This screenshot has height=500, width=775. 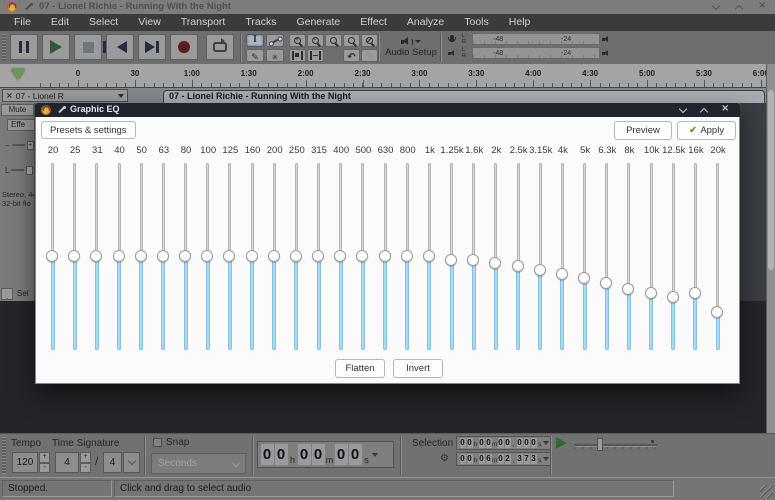 I want to click on mute-button: Mute, so click(x=17, y=110).